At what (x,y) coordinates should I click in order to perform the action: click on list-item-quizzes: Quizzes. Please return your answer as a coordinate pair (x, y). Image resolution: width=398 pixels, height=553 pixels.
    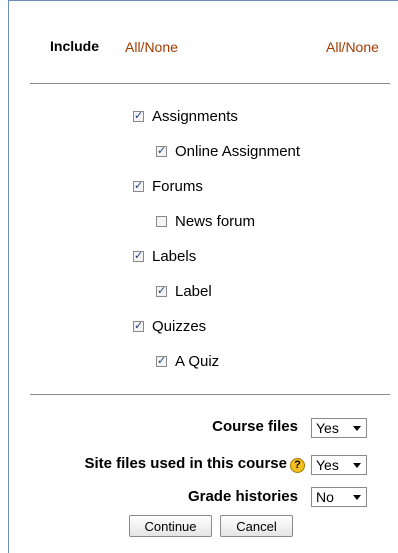
    Looking at the image, I should click on (169, 326).